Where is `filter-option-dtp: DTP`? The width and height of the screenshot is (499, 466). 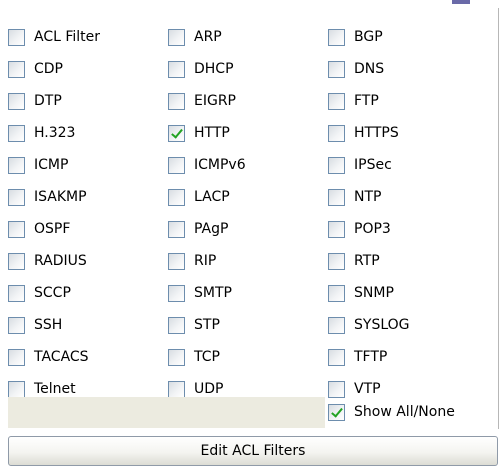
filter-option-dtp: DTP is located at coordinates (88, 101).